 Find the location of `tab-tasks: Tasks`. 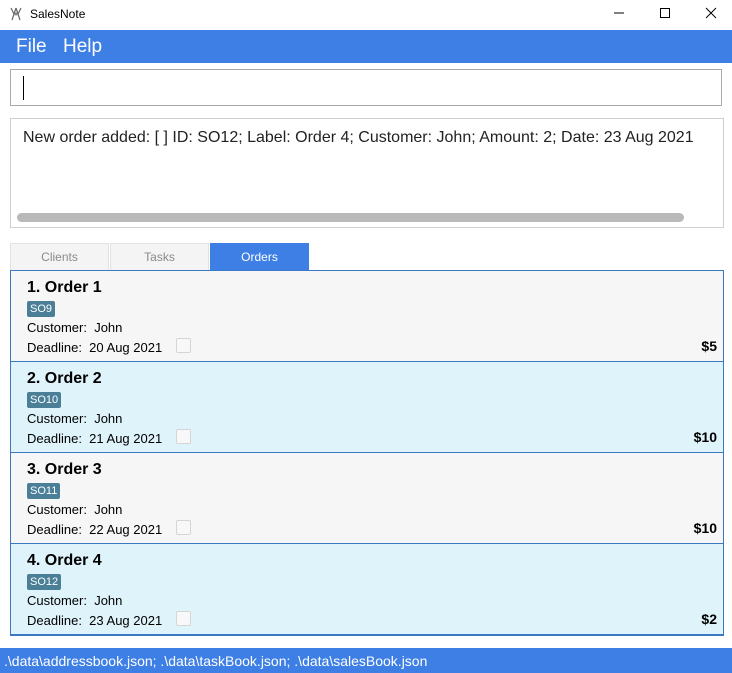

tab-tasks: Tasks is located at coordinates (159, 256).